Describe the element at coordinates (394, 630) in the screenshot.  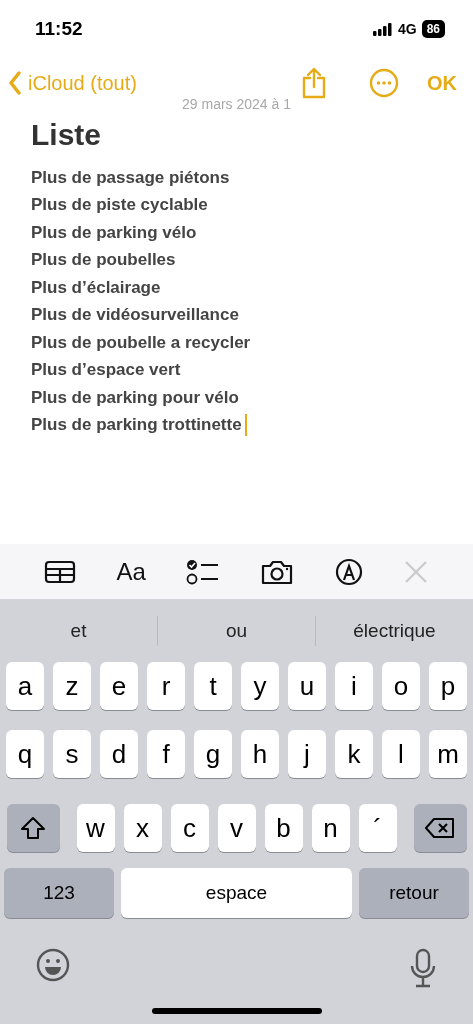
I see `suggestion: électrique` at that location.